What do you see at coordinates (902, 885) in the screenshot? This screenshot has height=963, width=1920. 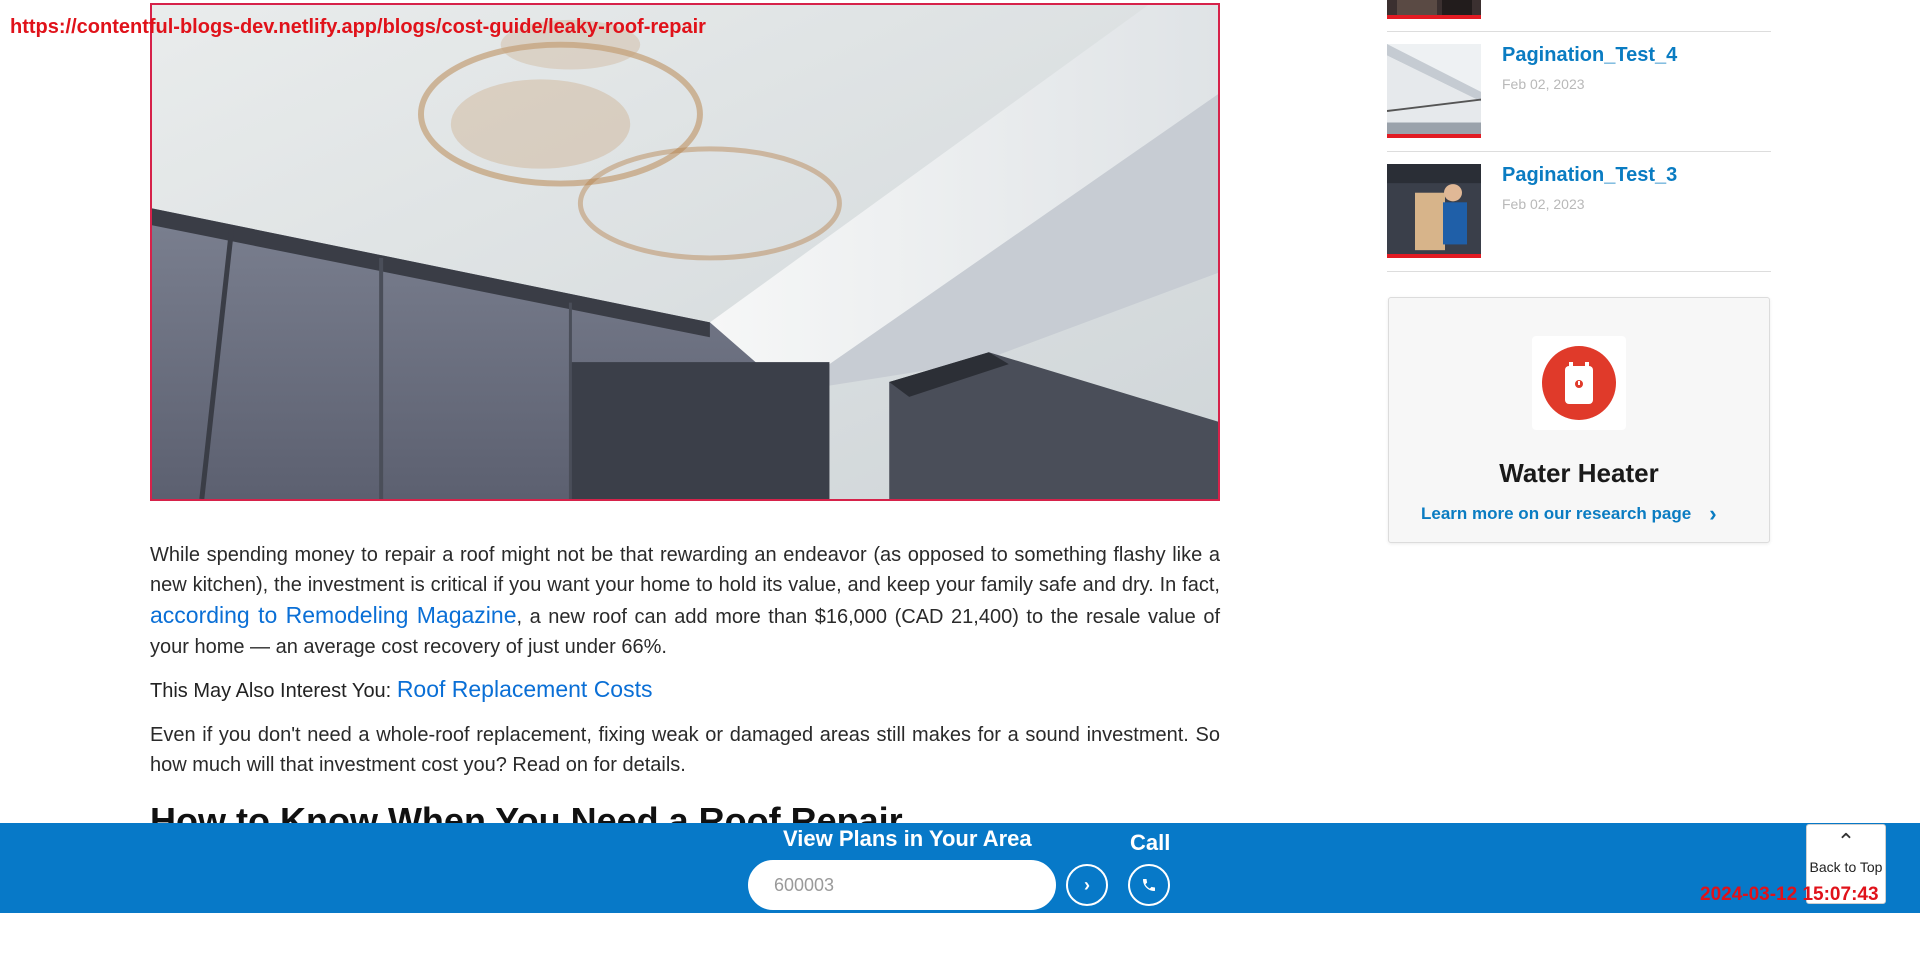 I see `zip-code-input` at bounding box center [902, 885].